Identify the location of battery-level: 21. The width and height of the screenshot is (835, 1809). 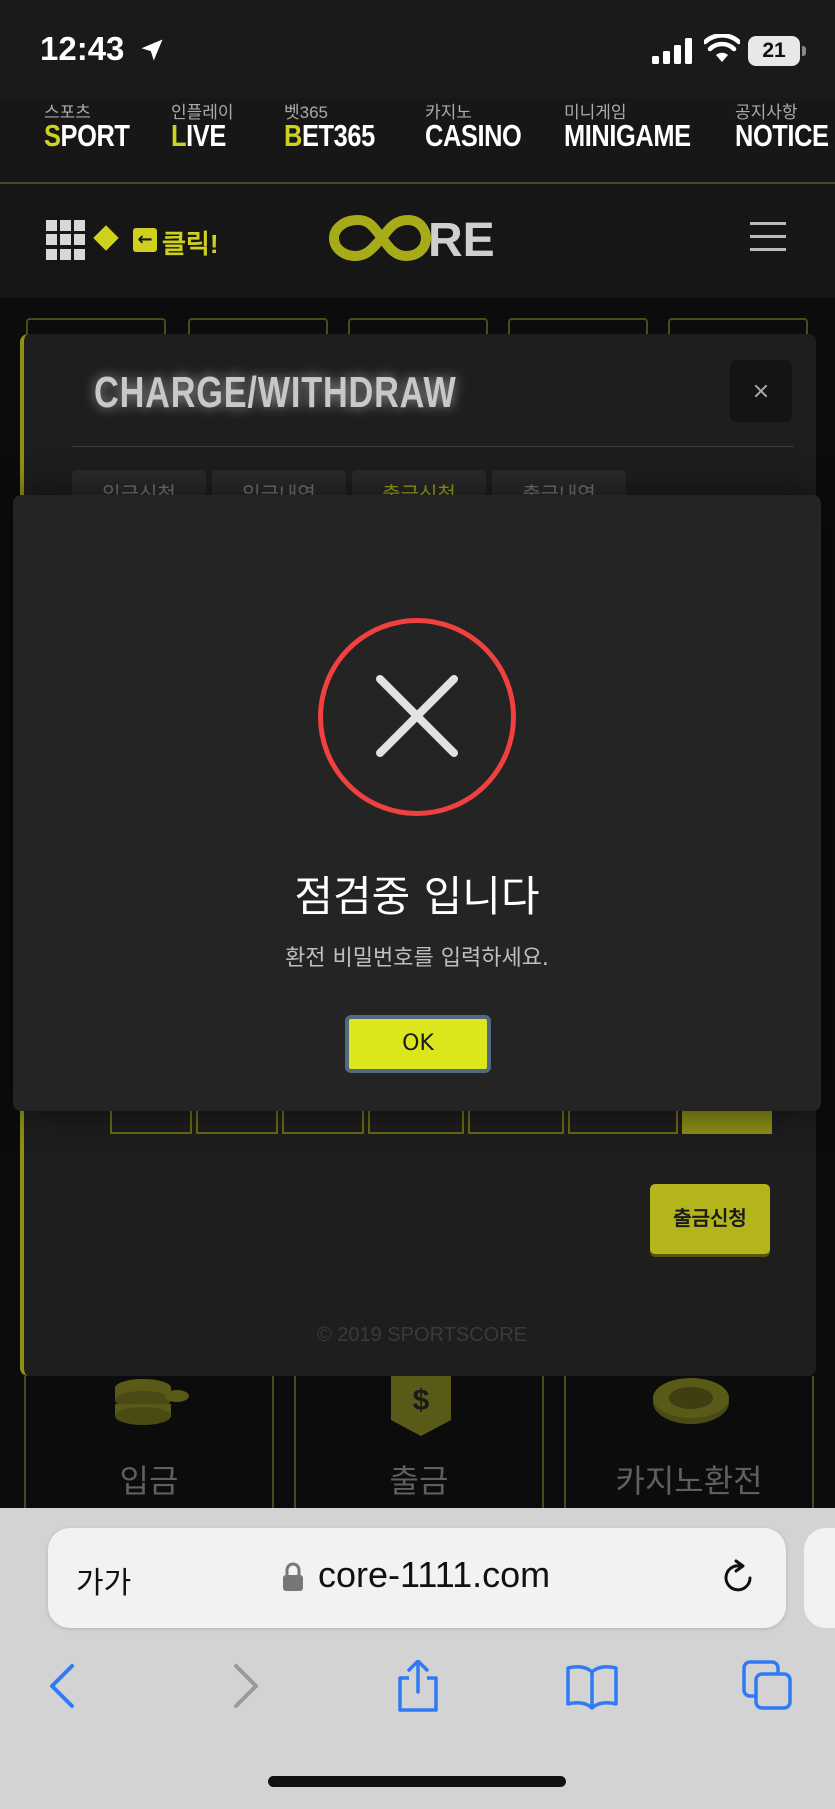
(774, 51).